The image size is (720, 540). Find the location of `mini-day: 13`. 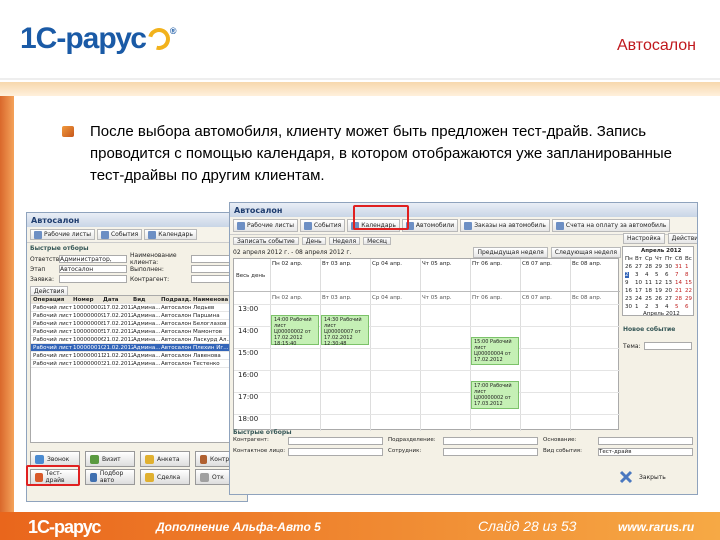

mini-day: 13 is located at coordinates (668, 283).